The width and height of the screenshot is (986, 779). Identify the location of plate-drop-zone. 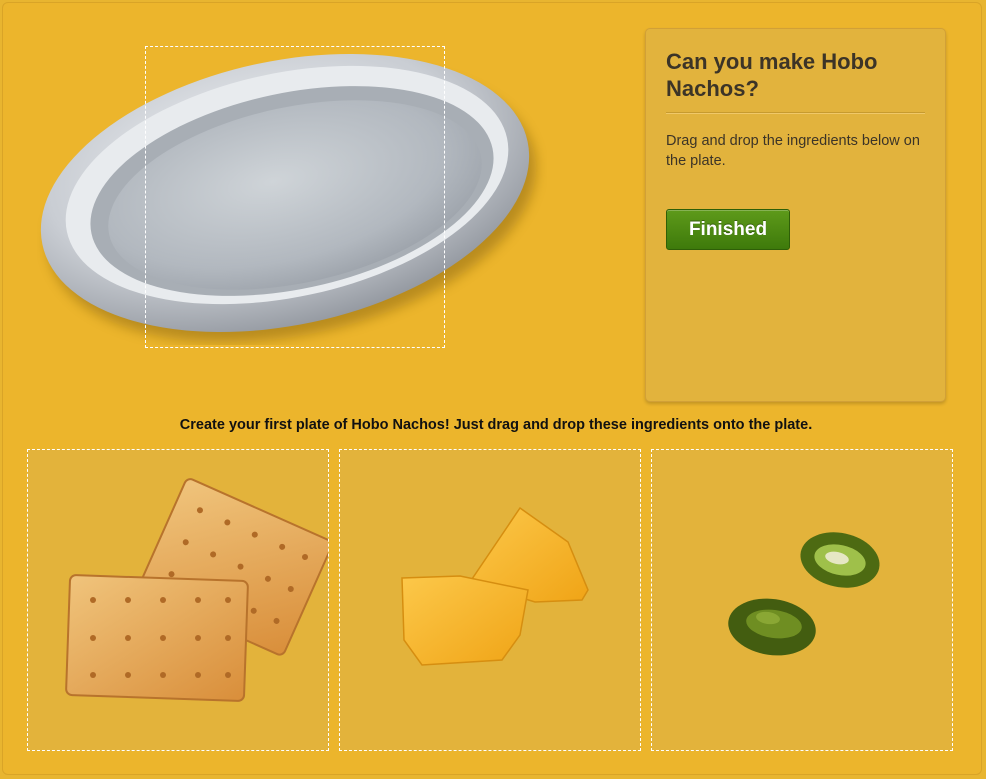
(295, 197).